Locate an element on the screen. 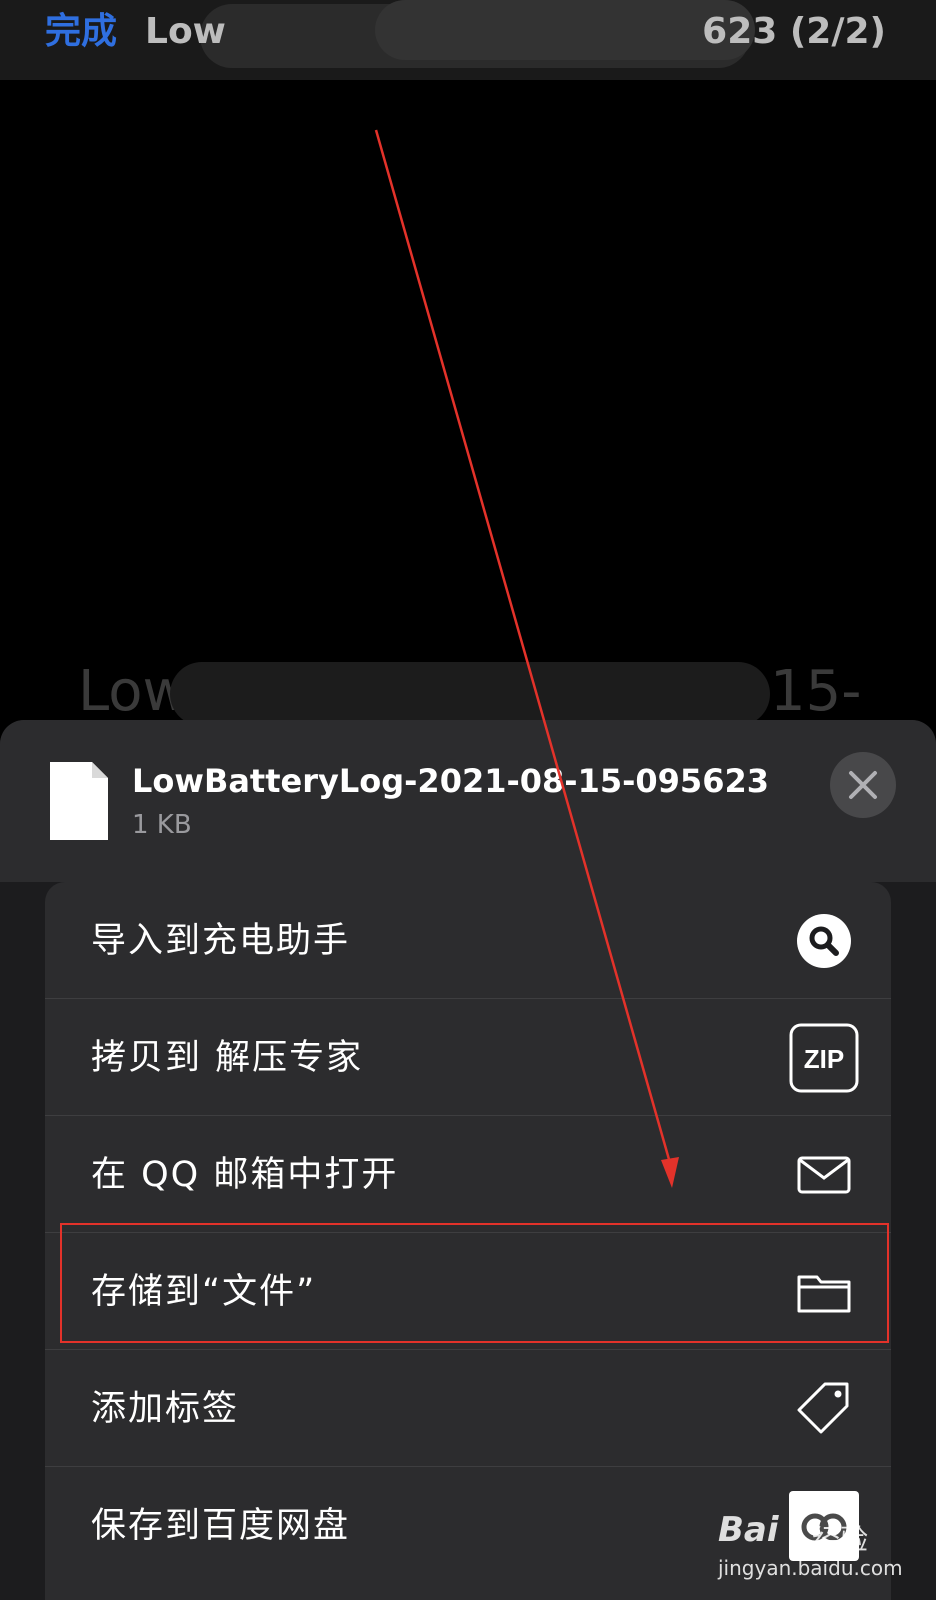 The image size is (936, 1600). action-open-in-qq-mail: 在 QQ 邮箱中打开 is located at coordinates (468, 1174).